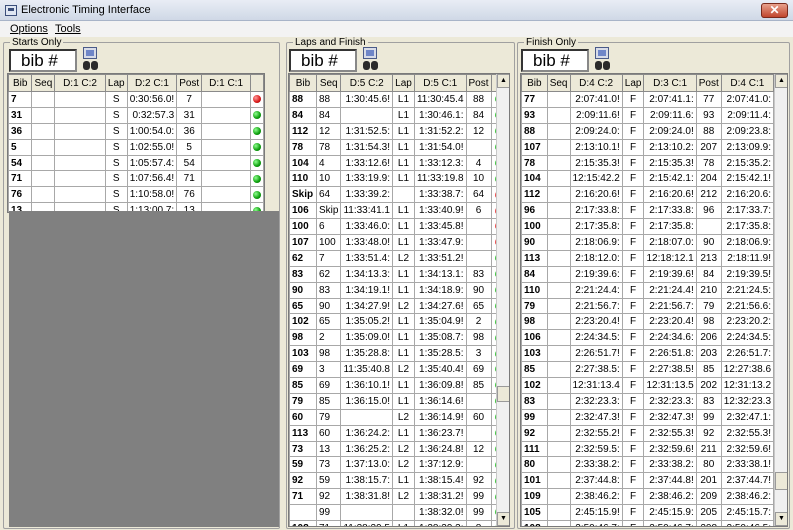 The width and height of the screenshot is (793, 530). Describe the element at coordinates (189, 83) in the screenshot. I see `column-header: Post` at that location.